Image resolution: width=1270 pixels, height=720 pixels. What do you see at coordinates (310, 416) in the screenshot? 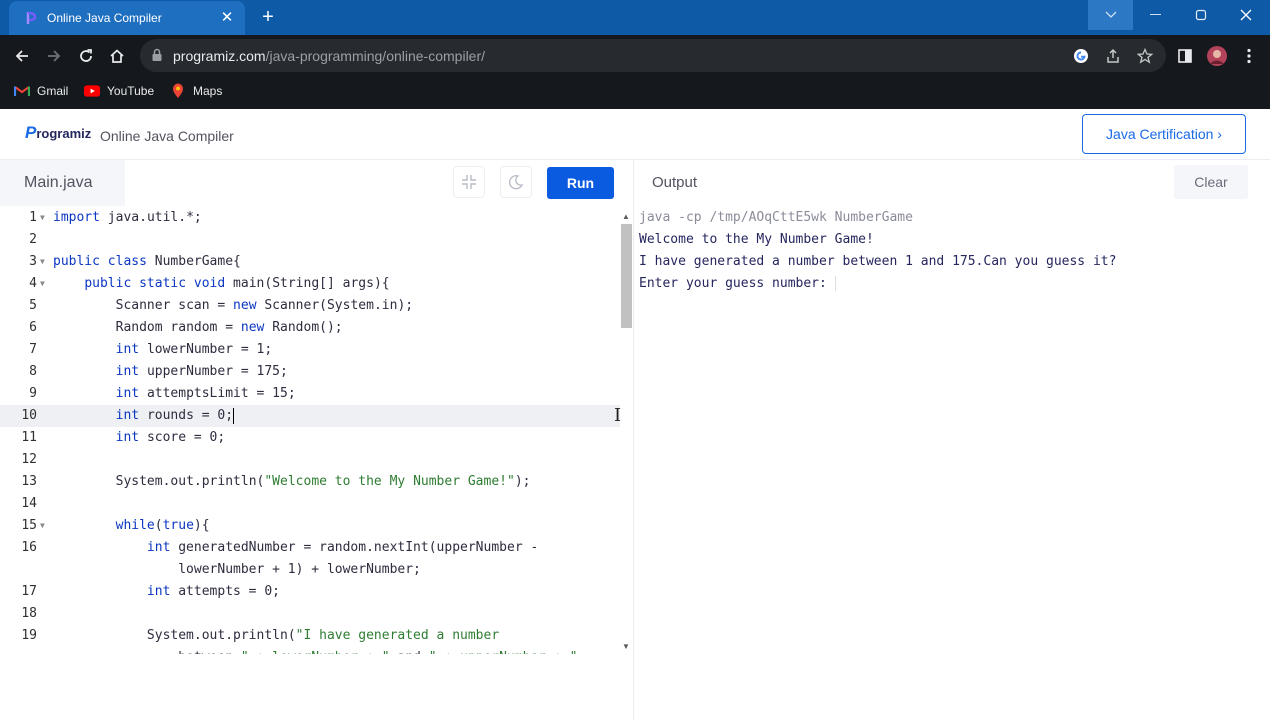
I see `code-line: 10 int rounds = 0;` at bounding box center [310, 416].